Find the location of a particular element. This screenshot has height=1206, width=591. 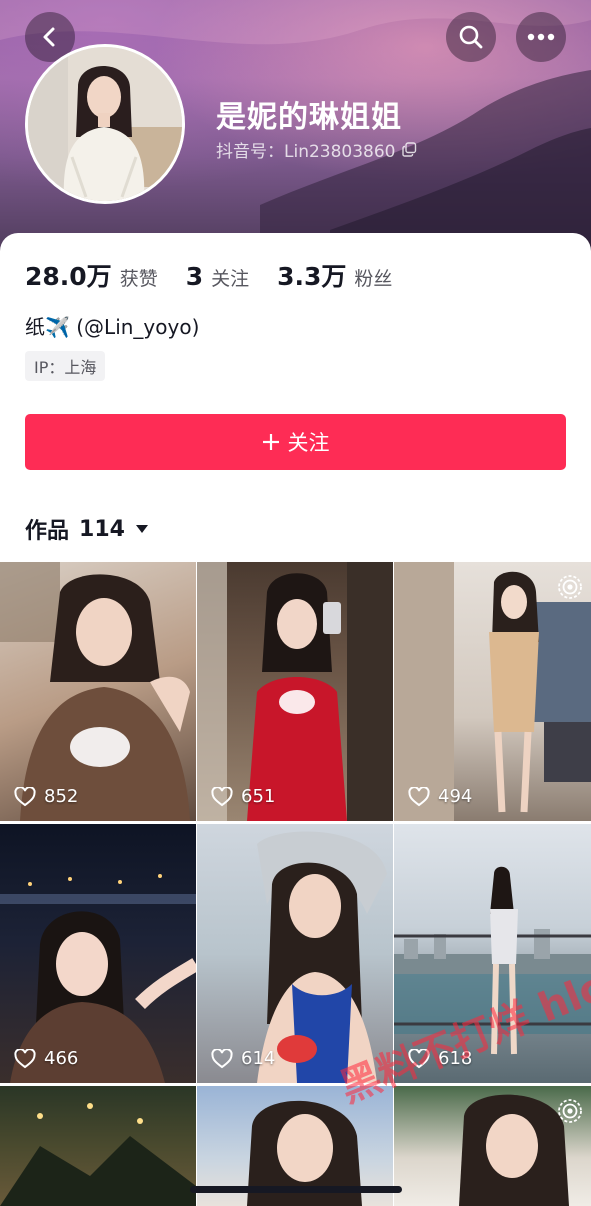

profile-bio: 纸✈️ (@Lin_yoyo) is located at coordinates (112, 327).